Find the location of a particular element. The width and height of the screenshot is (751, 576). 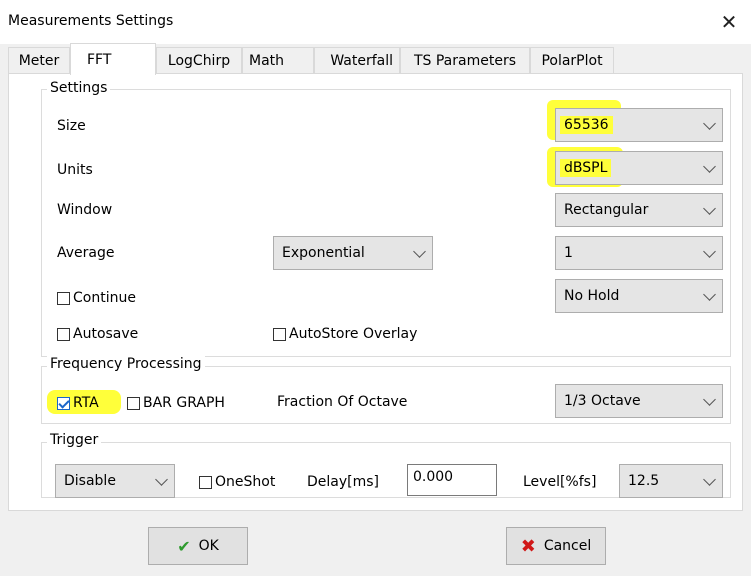

trigger-mode-value: Disable is located at coordinates (90, 481).